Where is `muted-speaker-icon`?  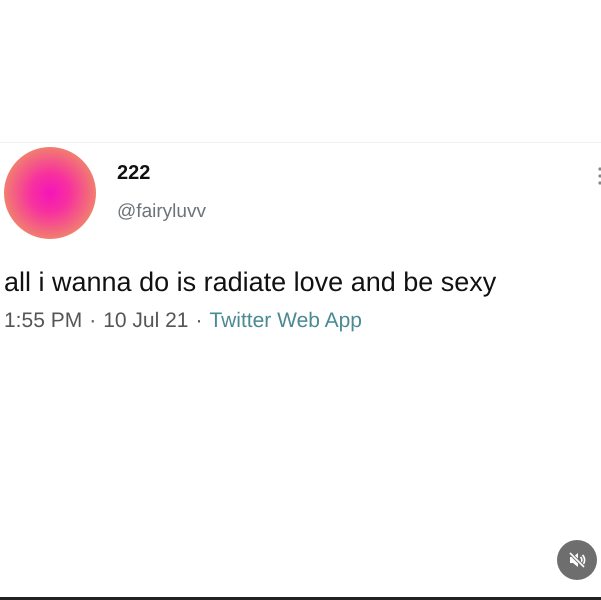 muted-speaker-icon is located at coordinates (577, 560).